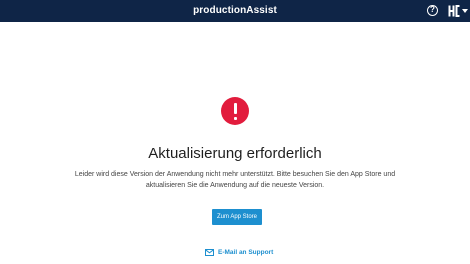 Image resolution: width=470 pixels, height=264 pixels. I want to click on support-link-label: E-Mail an Support, so click(246, 252).